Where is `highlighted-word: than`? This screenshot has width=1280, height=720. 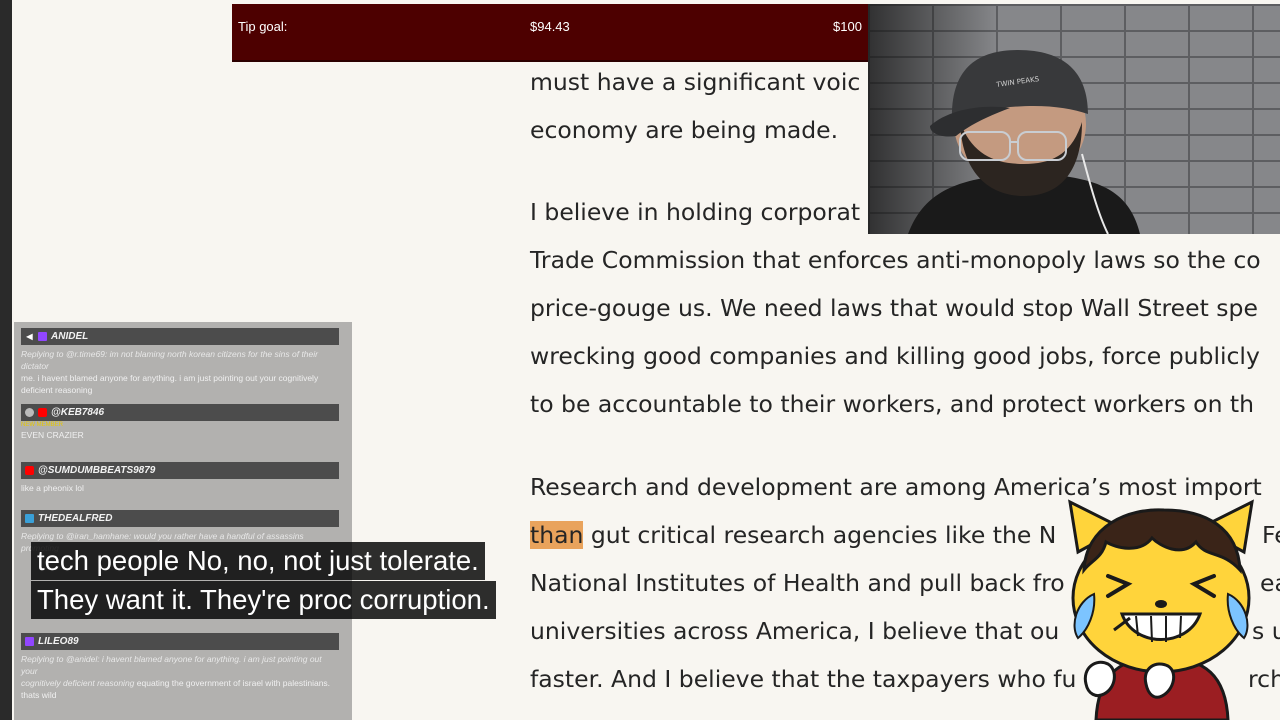
highlighted-word: than is located at coordinates (557, 535).